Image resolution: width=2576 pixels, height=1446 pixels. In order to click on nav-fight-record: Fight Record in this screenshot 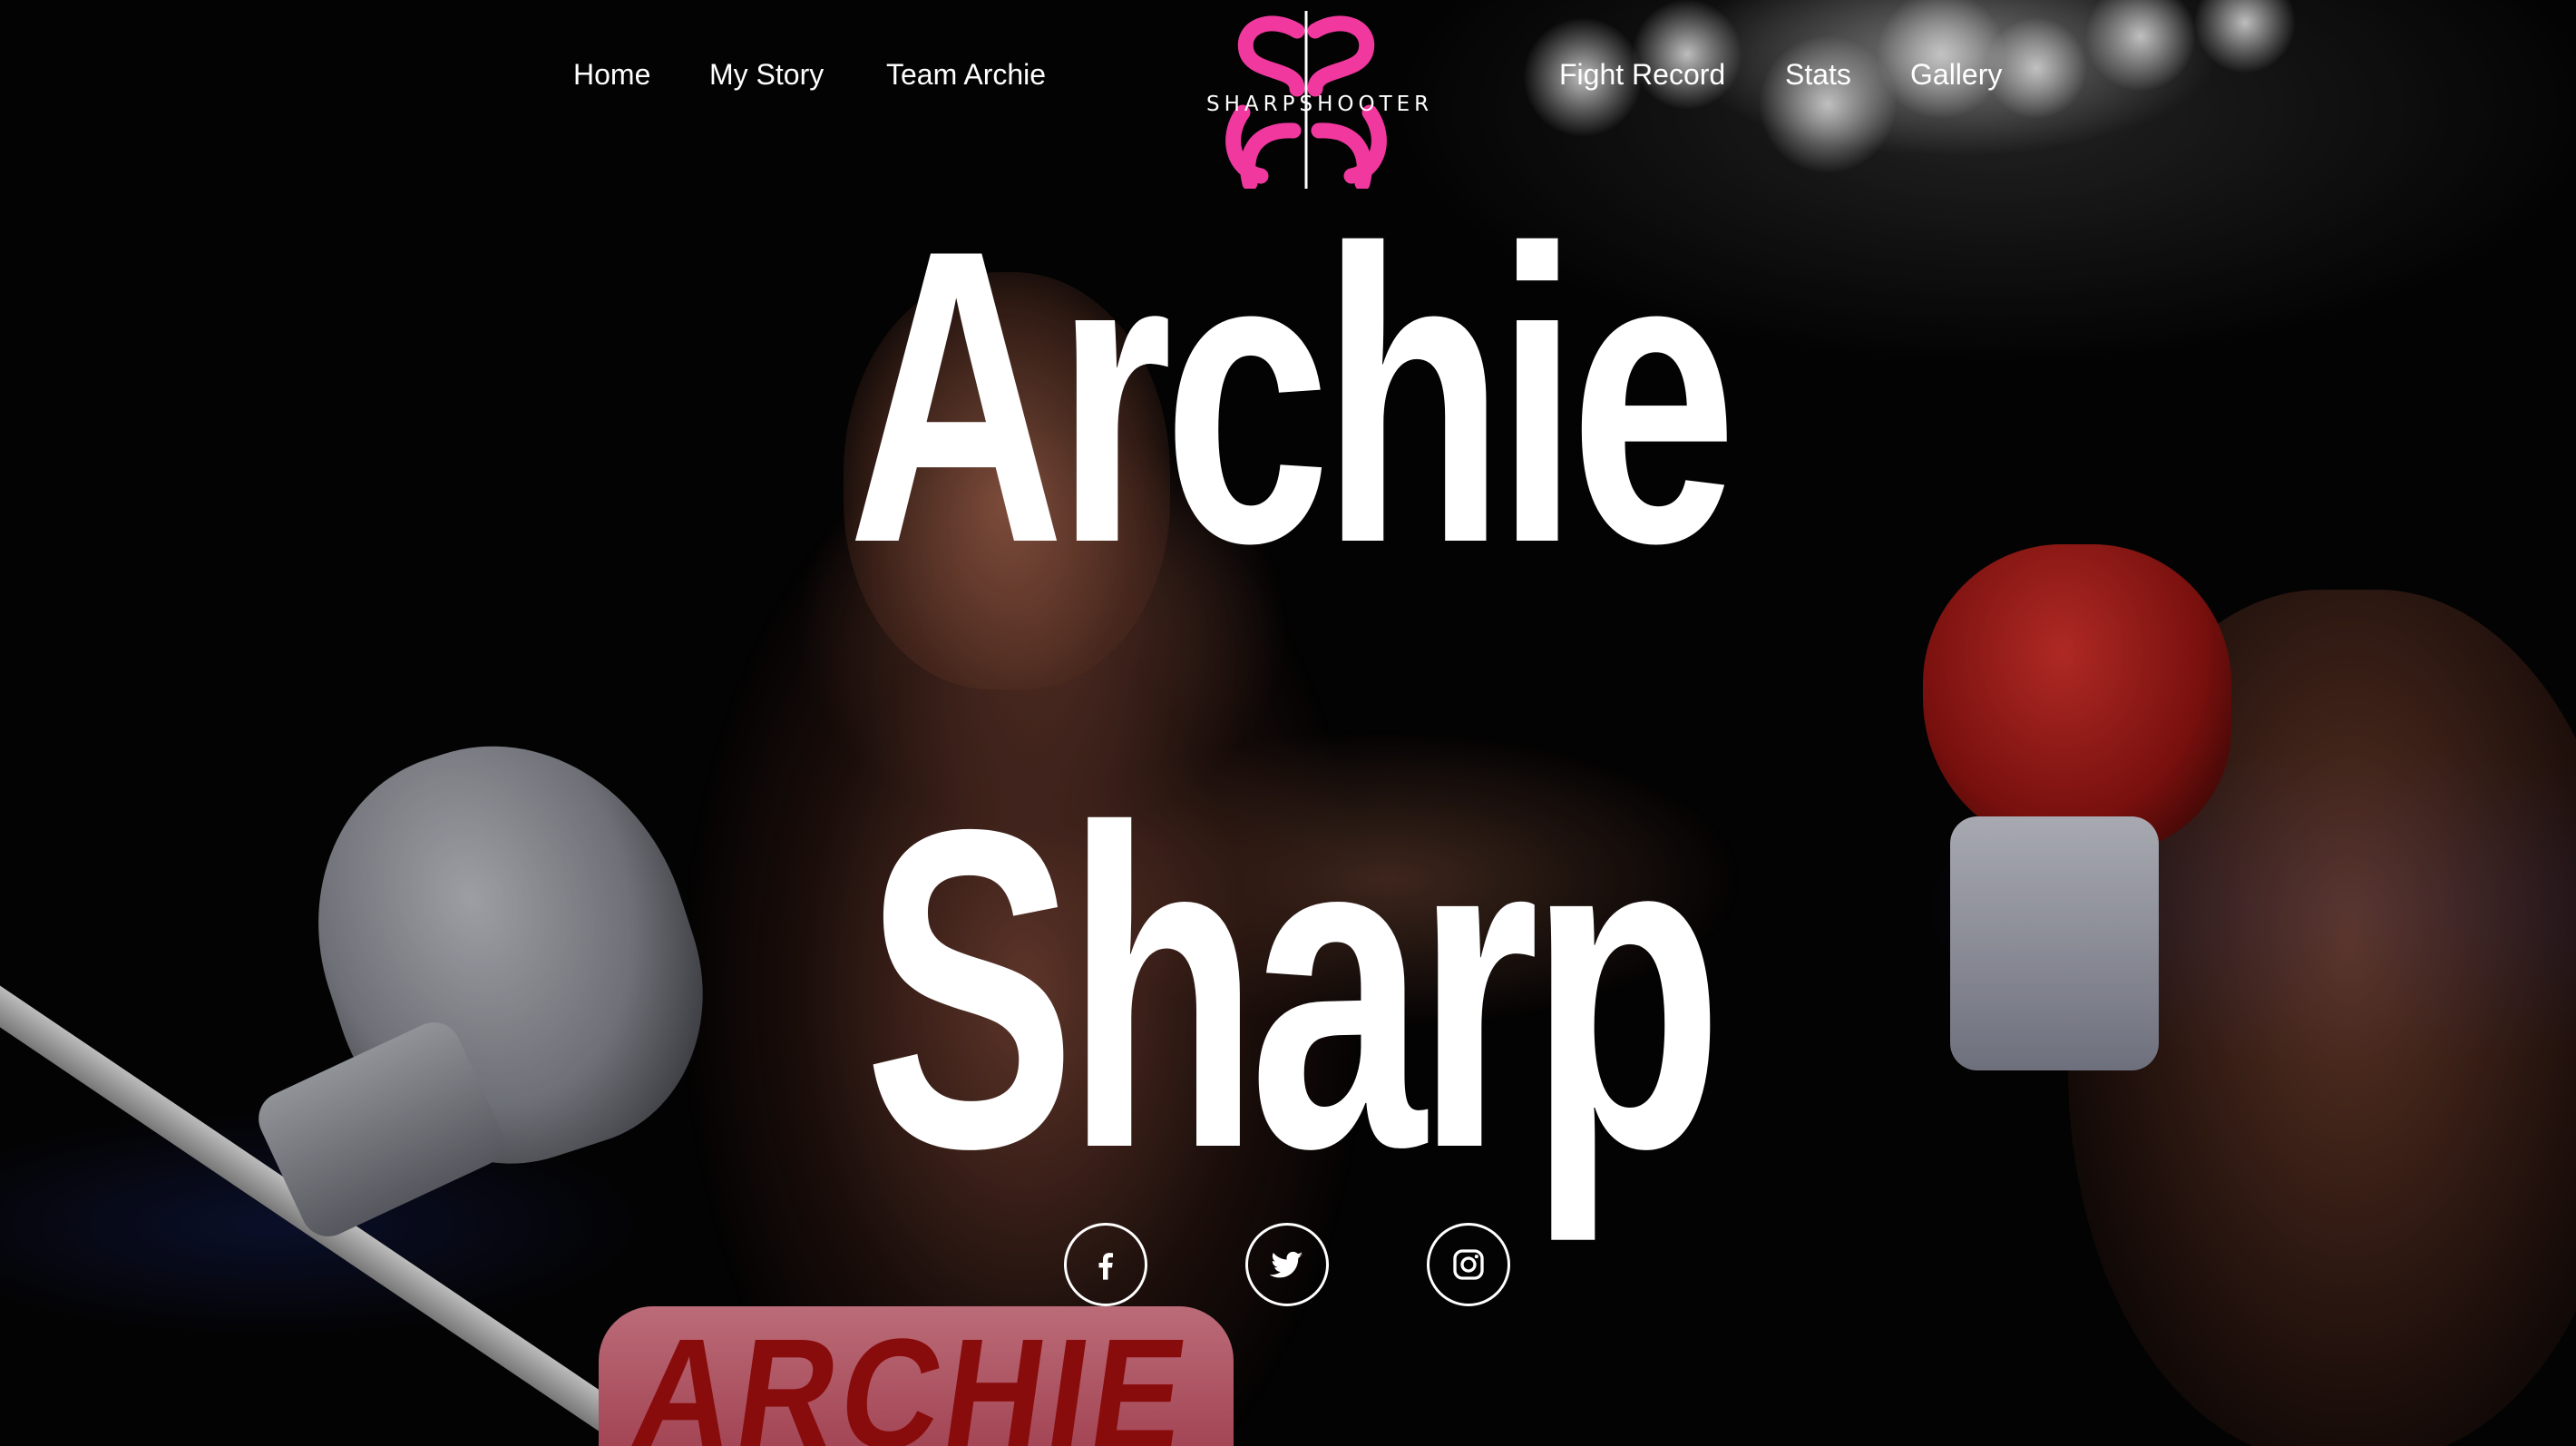, I will do `click(1642, 75)`.